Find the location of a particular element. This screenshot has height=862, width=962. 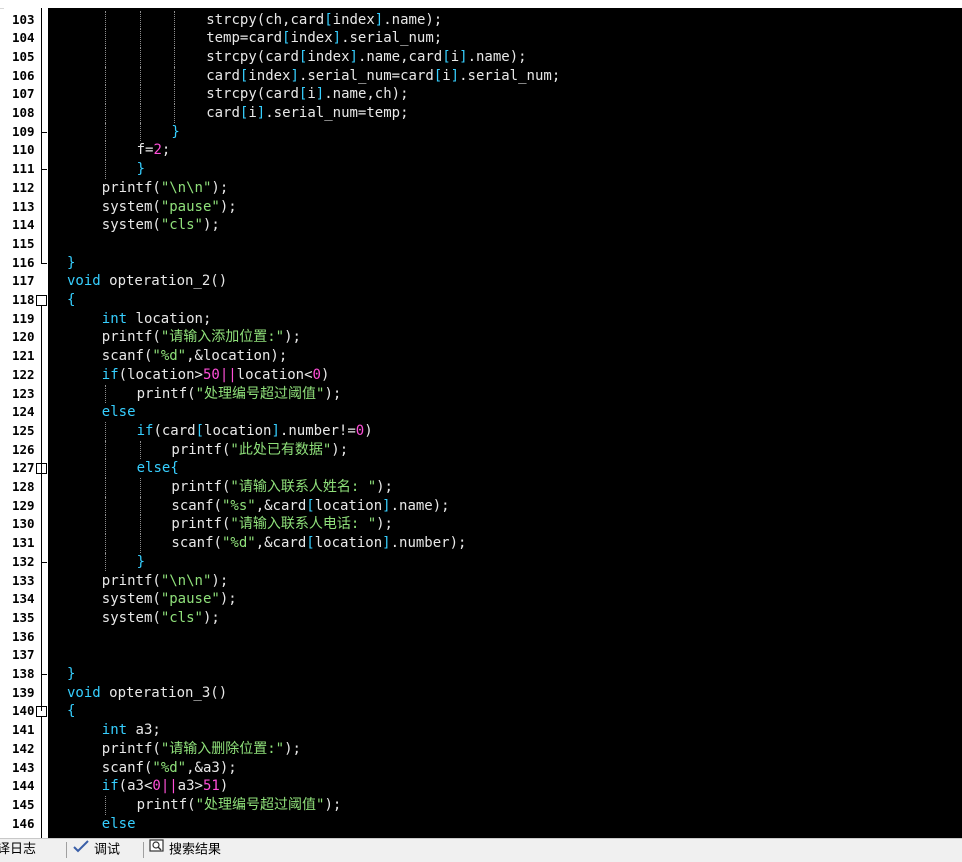

tab-compile-log-label: 编译日志 is located at coordinates (18, 849).